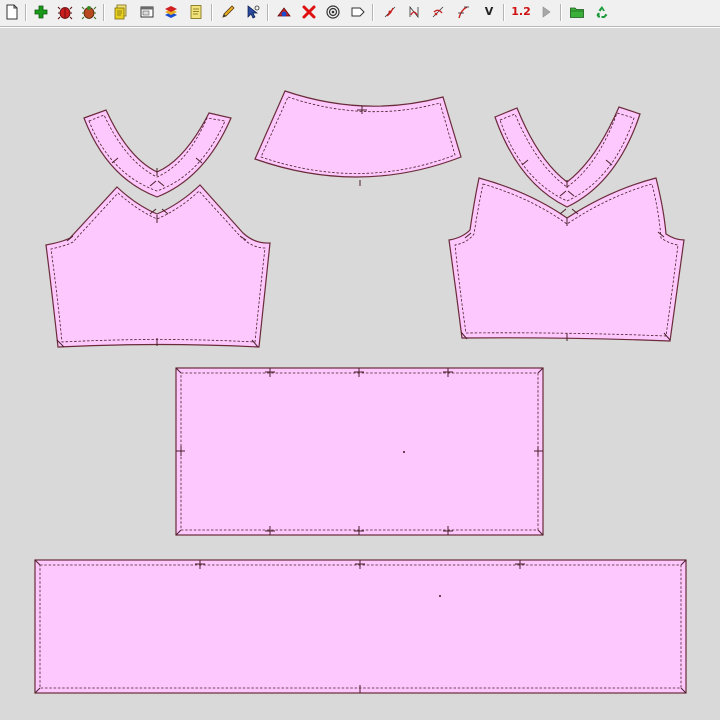 The height and width of the screenshot is (720, 720). What do you see at coordinates (358, 138) in the screenshot?
I see `back-band-piece` at bounding box center [358, 138].